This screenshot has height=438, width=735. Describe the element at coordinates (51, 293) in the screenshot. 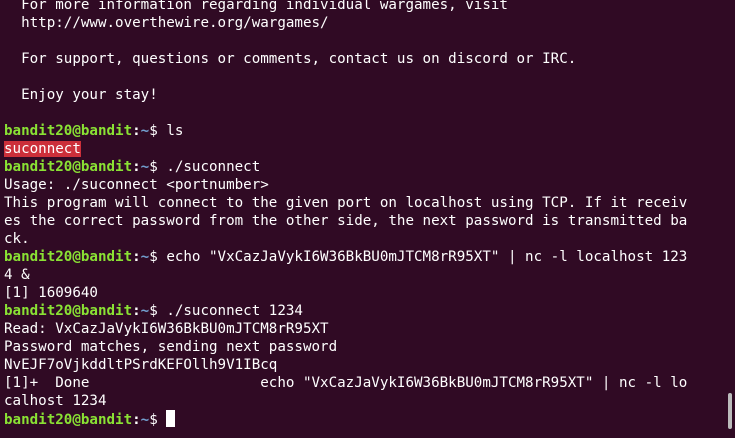

I see `output-line: [1] 1609640` at that location.